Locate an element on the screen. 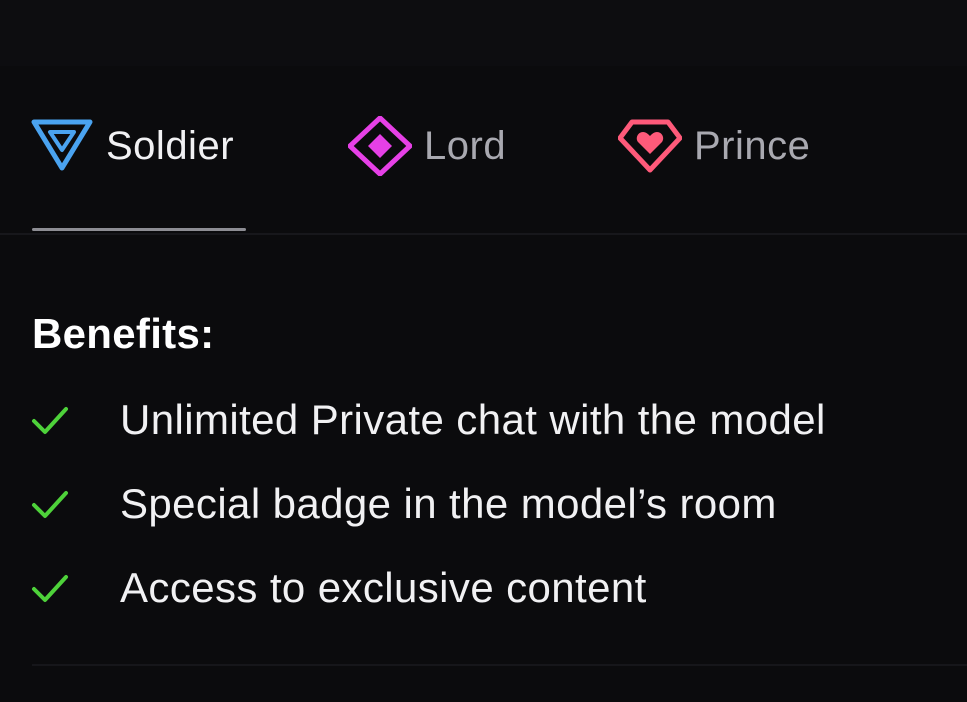 Image resolution: width=967 pixels, height=702 pixels. active-tab-indicator is located at coordinates (139, 229).